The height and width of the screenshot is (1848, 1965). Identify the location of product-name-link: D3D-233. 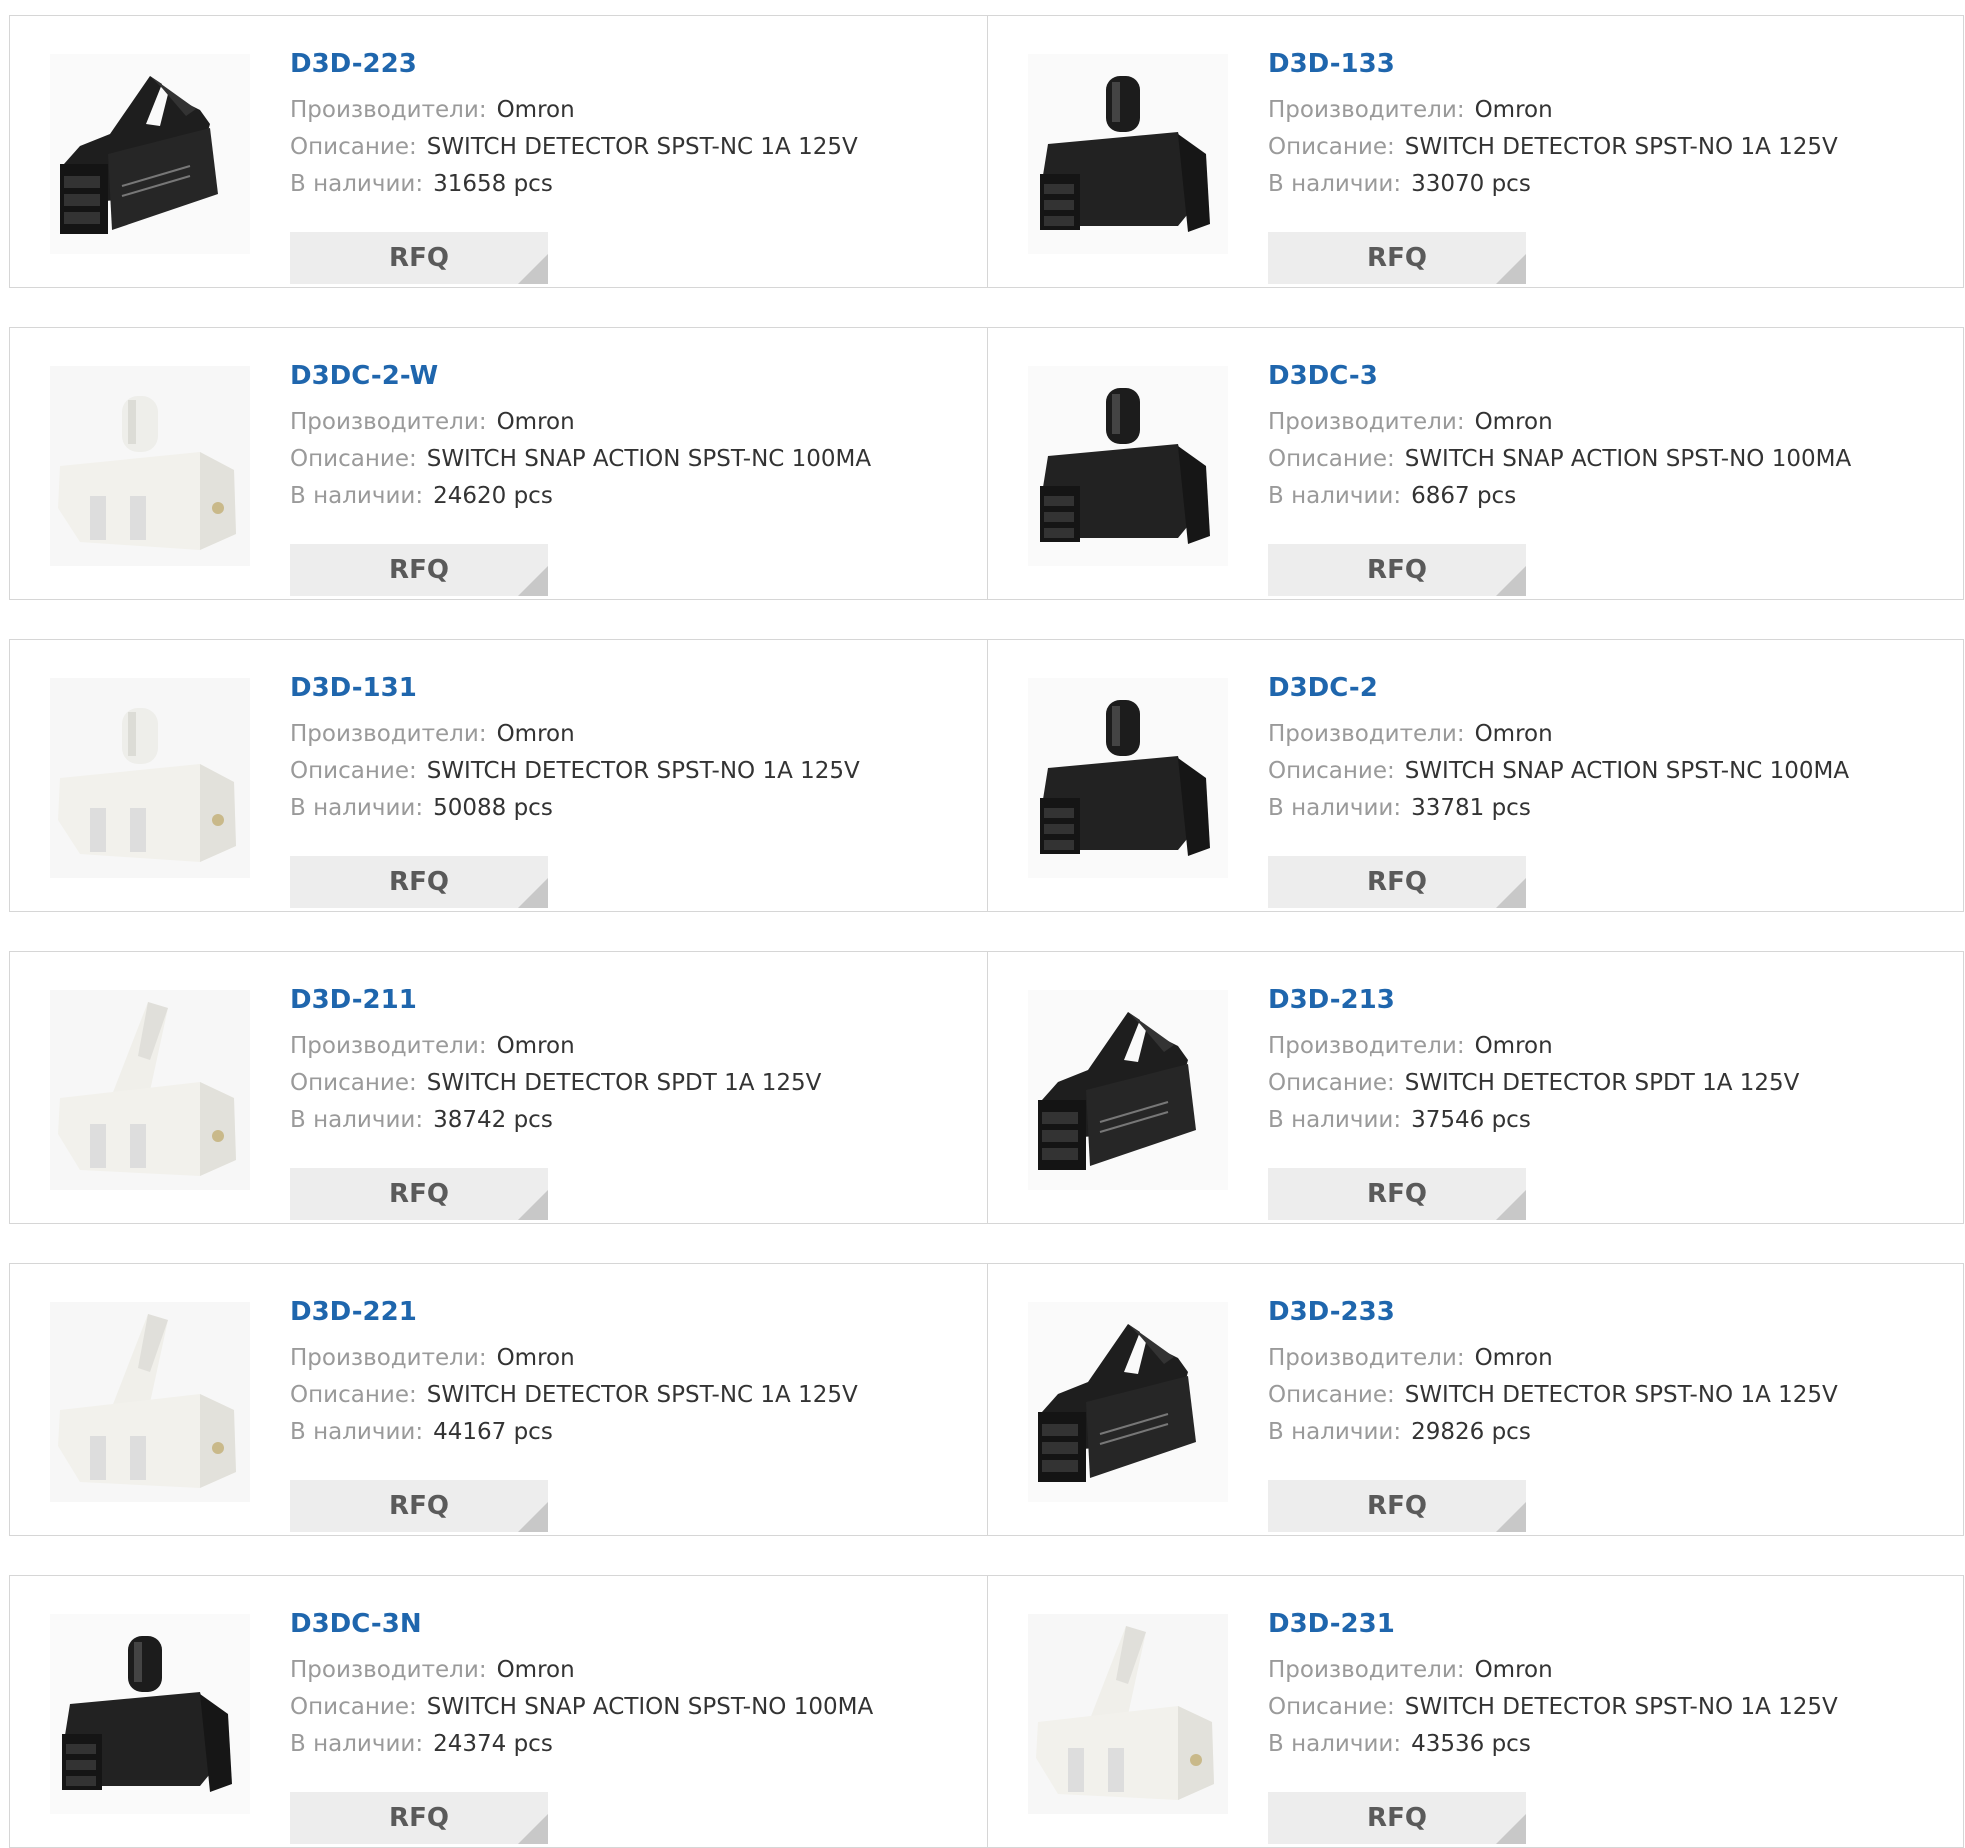
(1553, 1312).